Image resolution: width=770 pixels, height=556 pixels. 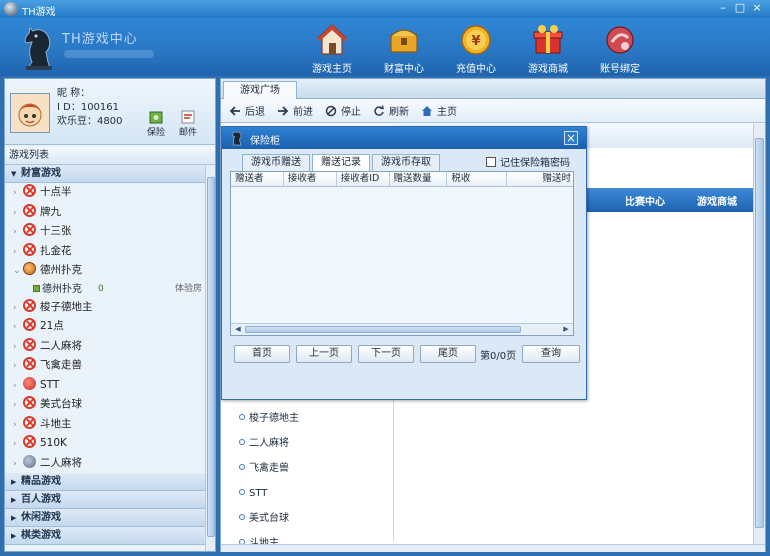 I want to click on quick-link-label: 飞禽走兽, so click(x=269, y=468).